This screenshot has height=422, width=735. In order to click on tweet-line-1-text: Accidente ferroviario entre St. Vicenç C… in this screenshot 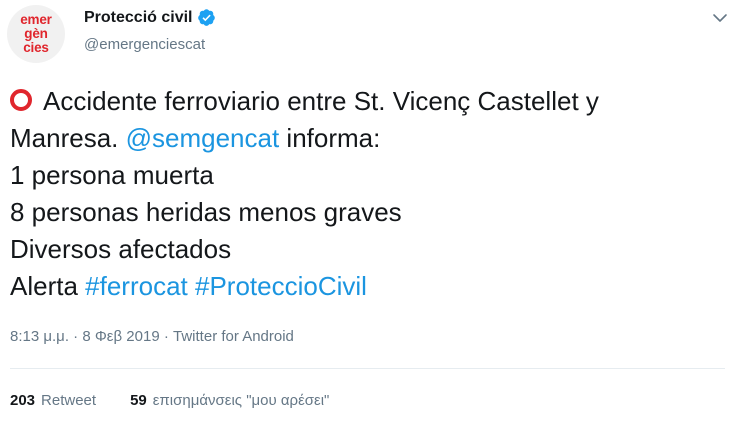, I will do `click(321, 101)`.